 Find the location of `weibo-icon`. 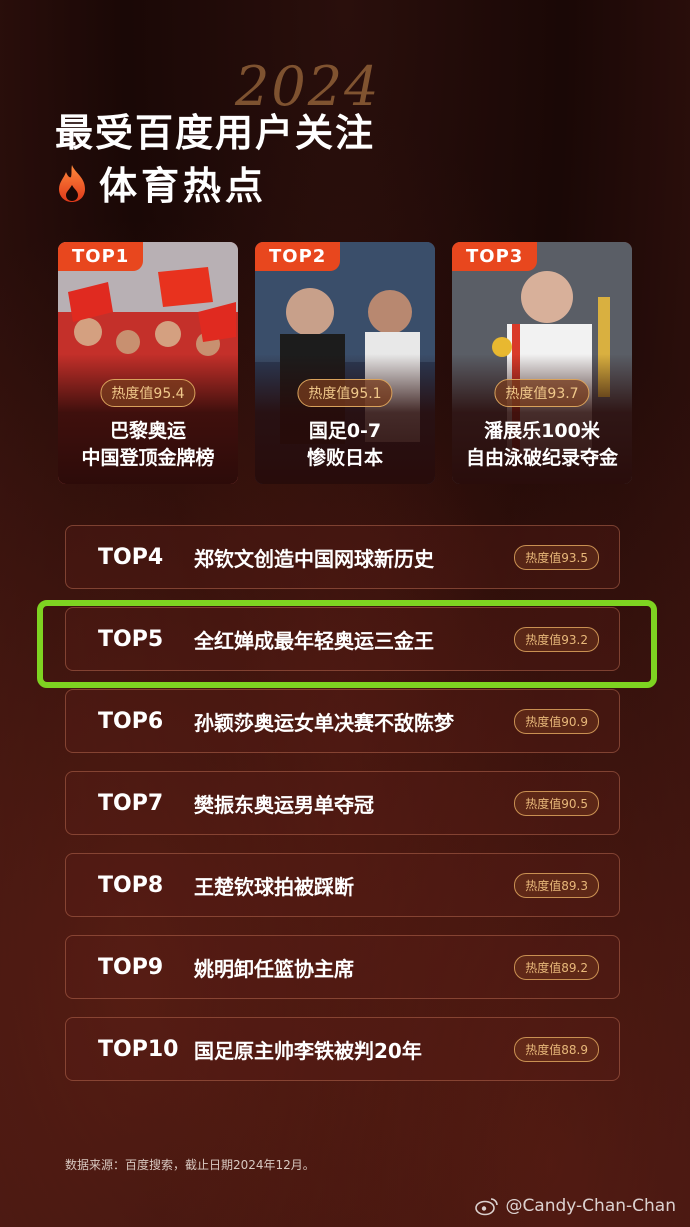

weibo-icon is located at coordinates (487, 1207).